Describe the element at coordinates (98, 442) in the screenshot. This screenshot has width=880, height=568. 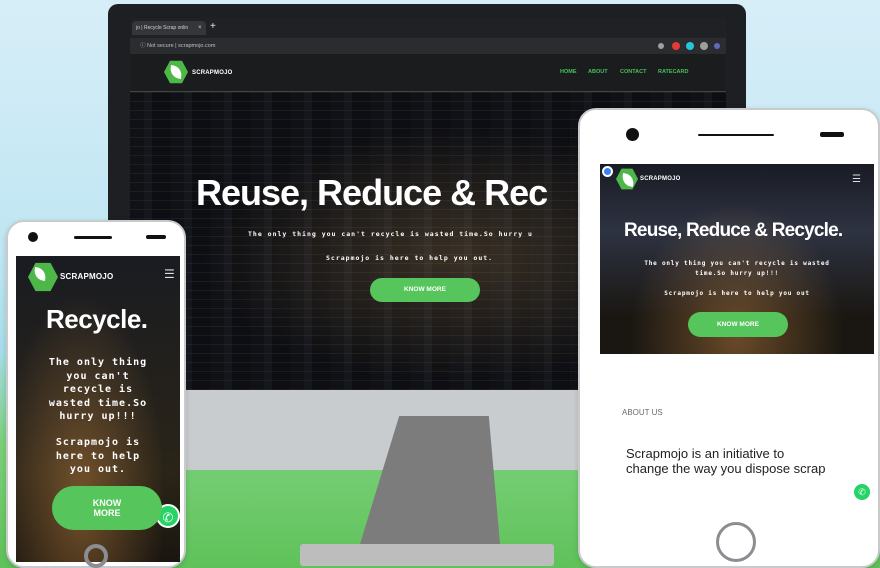
I see `subtitle-line: Scrapmojo is` at that location.